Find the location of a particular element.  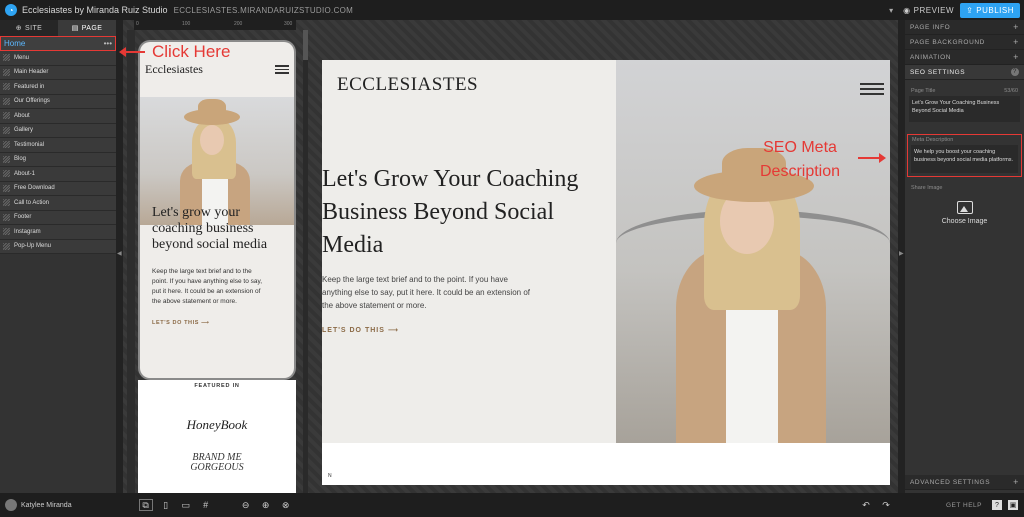

accordion-advanced-settings: ADVANCED SETTINGS + is located at coordinates (964, 482).